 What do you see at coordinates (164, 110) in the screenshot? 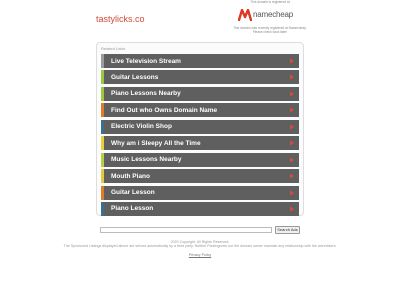
I see `related-link-label: Find Out who Owns Domain Name` at bounding box center [164, 110].